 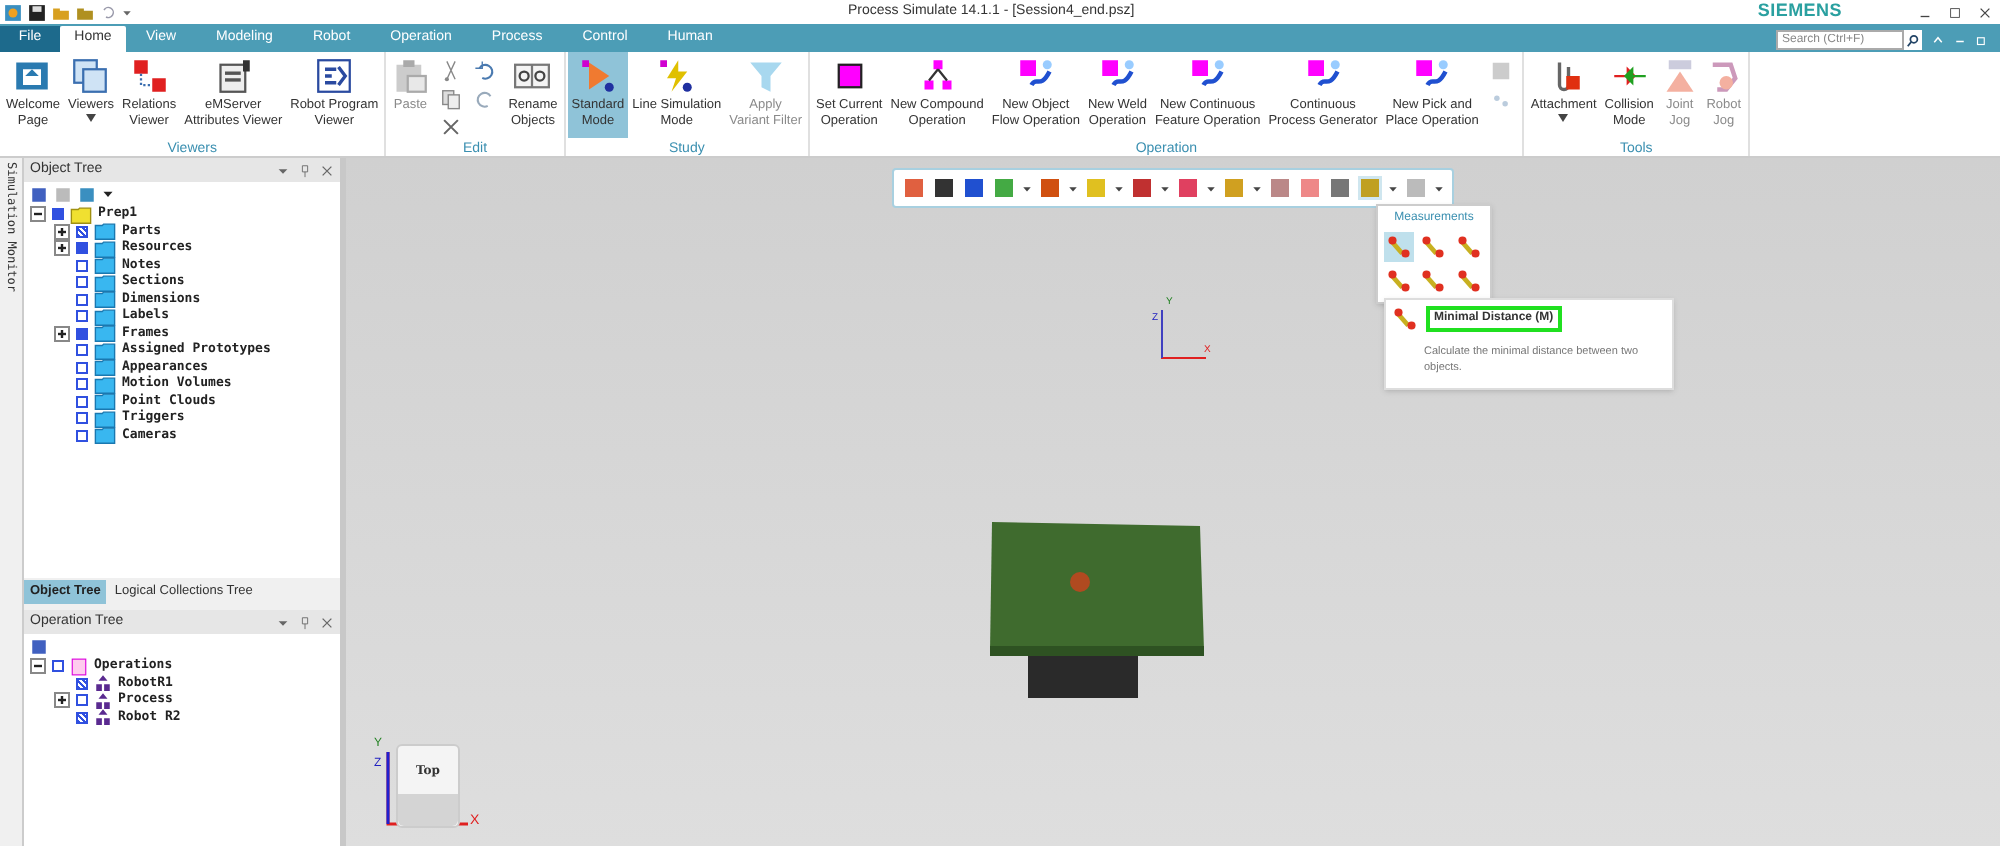 I want to click on home-page-icon, so click(x=32, y=76).